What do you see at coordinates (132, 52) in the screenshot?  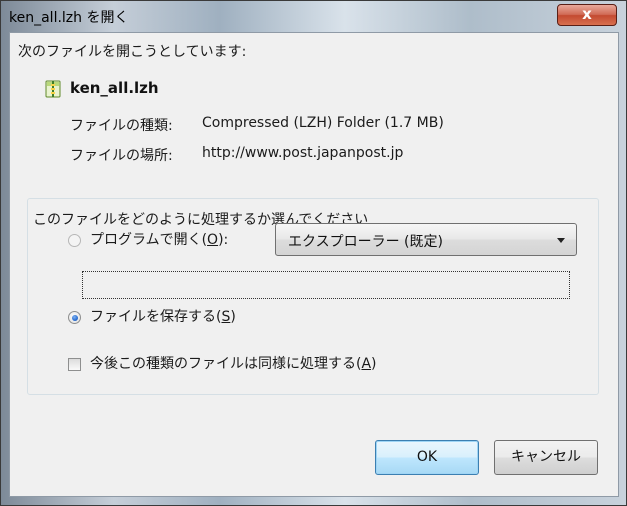 I see `intro-text: 次のファイルを開こうとしています:` at bounding box center [132, 52].